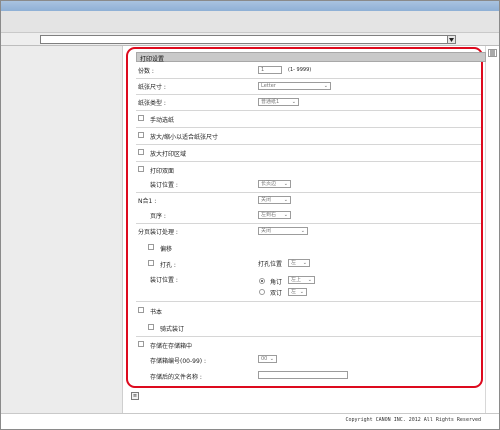 Image resolution: width=500 pixels, height=430 pixels. I want to click on duplex-checkbox, so click(141, 169).